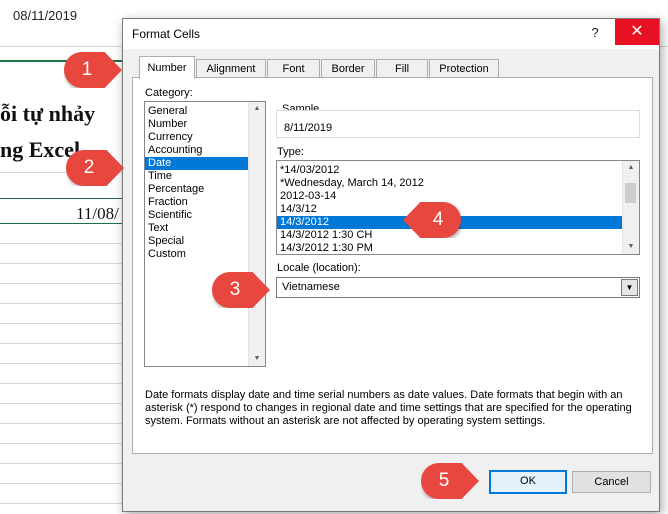 The height and width of the screenshot is (514, 668). I want to click on formula-value: 08/11/2019, so click(45, 15).